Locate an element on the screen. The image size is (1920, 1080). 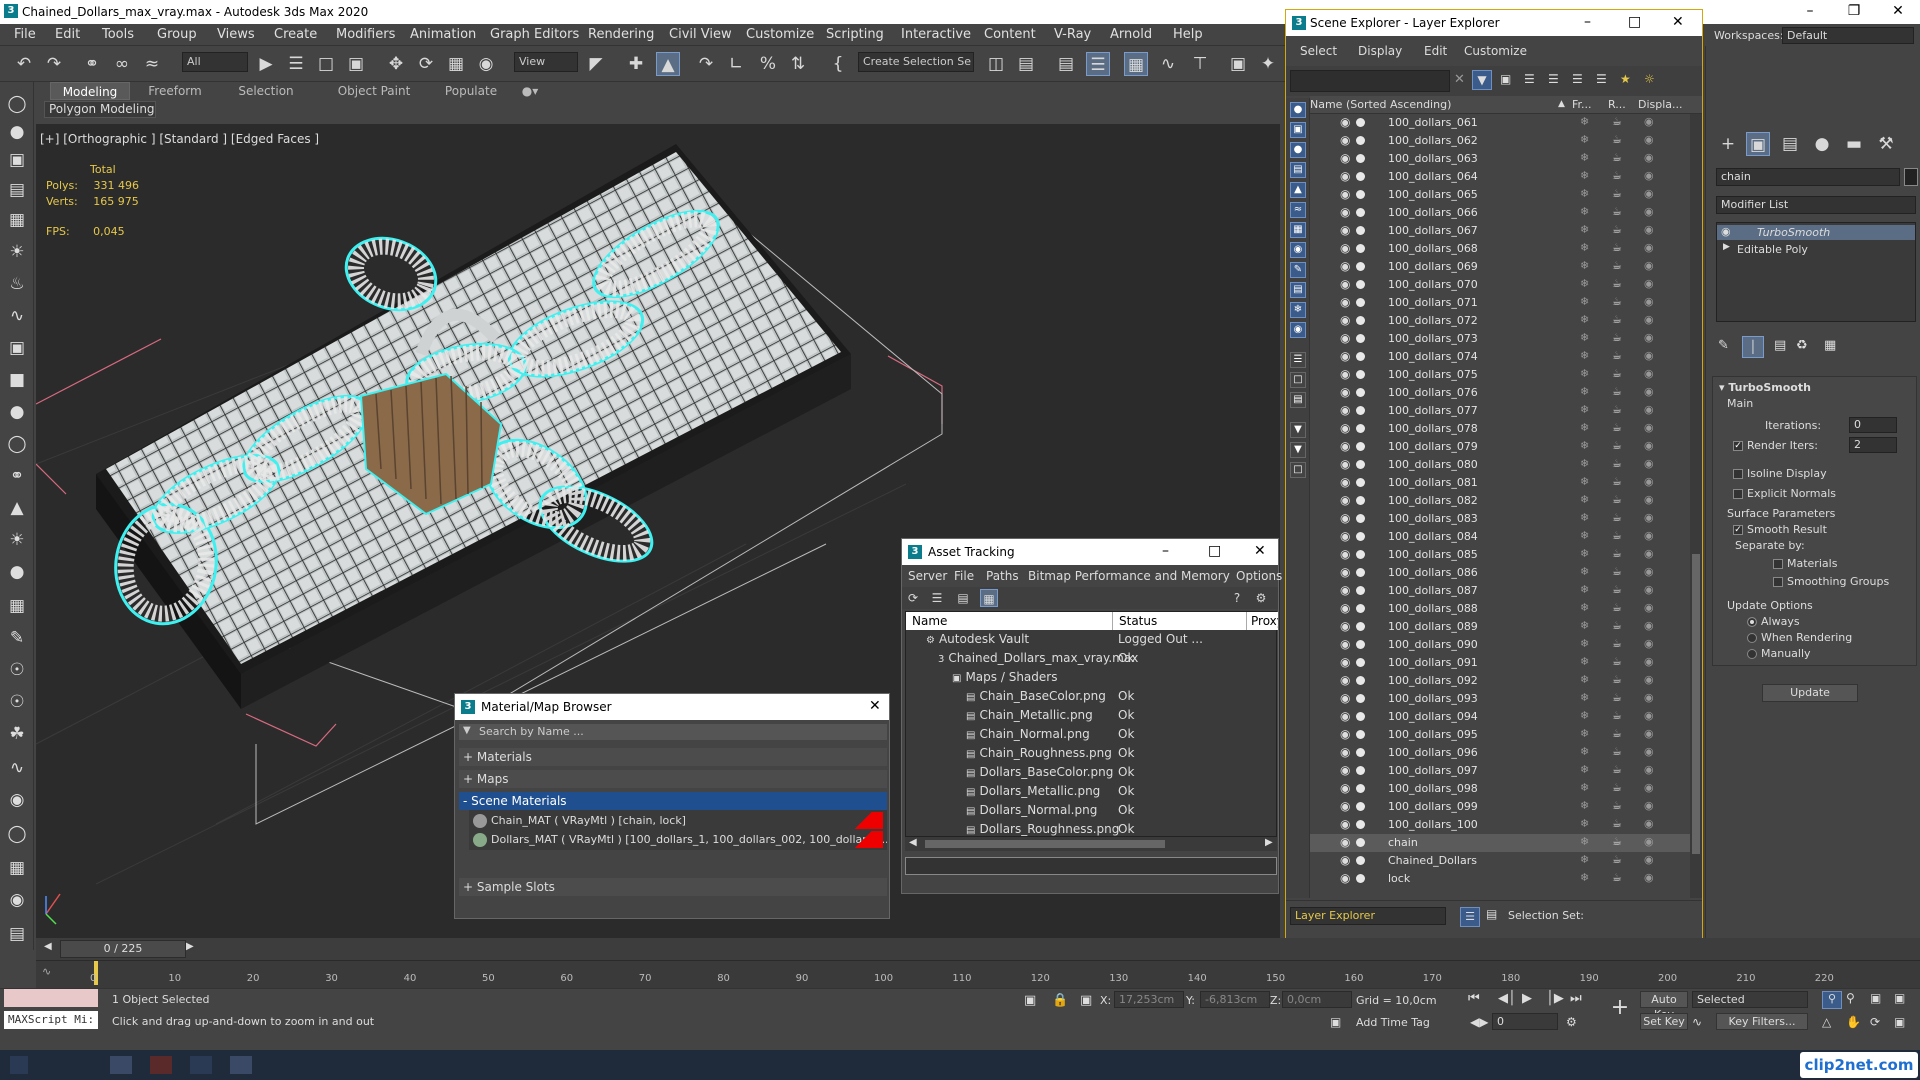
iterations-spinner: 0 is located at coordinates (1873, 425).